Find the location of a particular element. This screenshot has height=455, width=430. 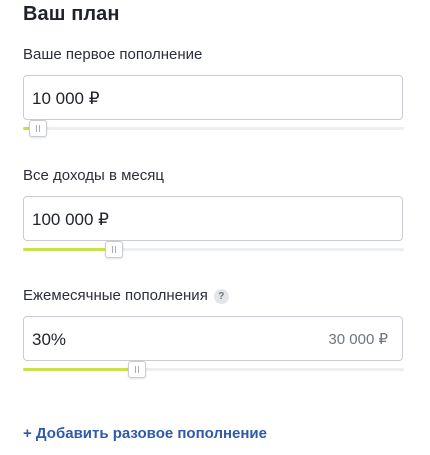

monthly-income-slider is located at coordinates (213, 250).